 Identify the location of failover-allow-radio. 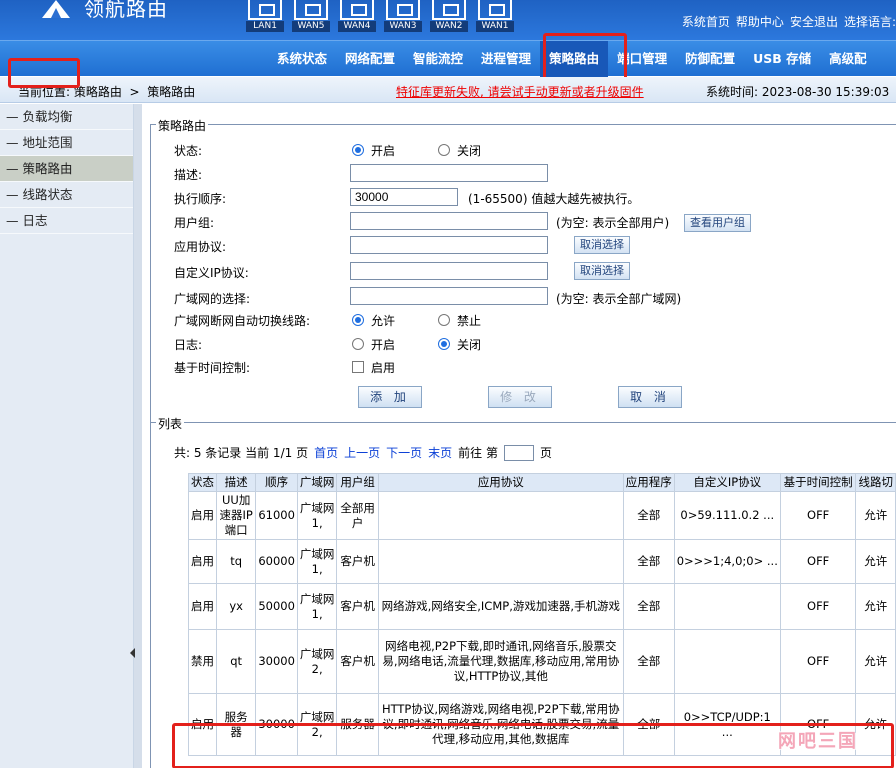
(358, 320).